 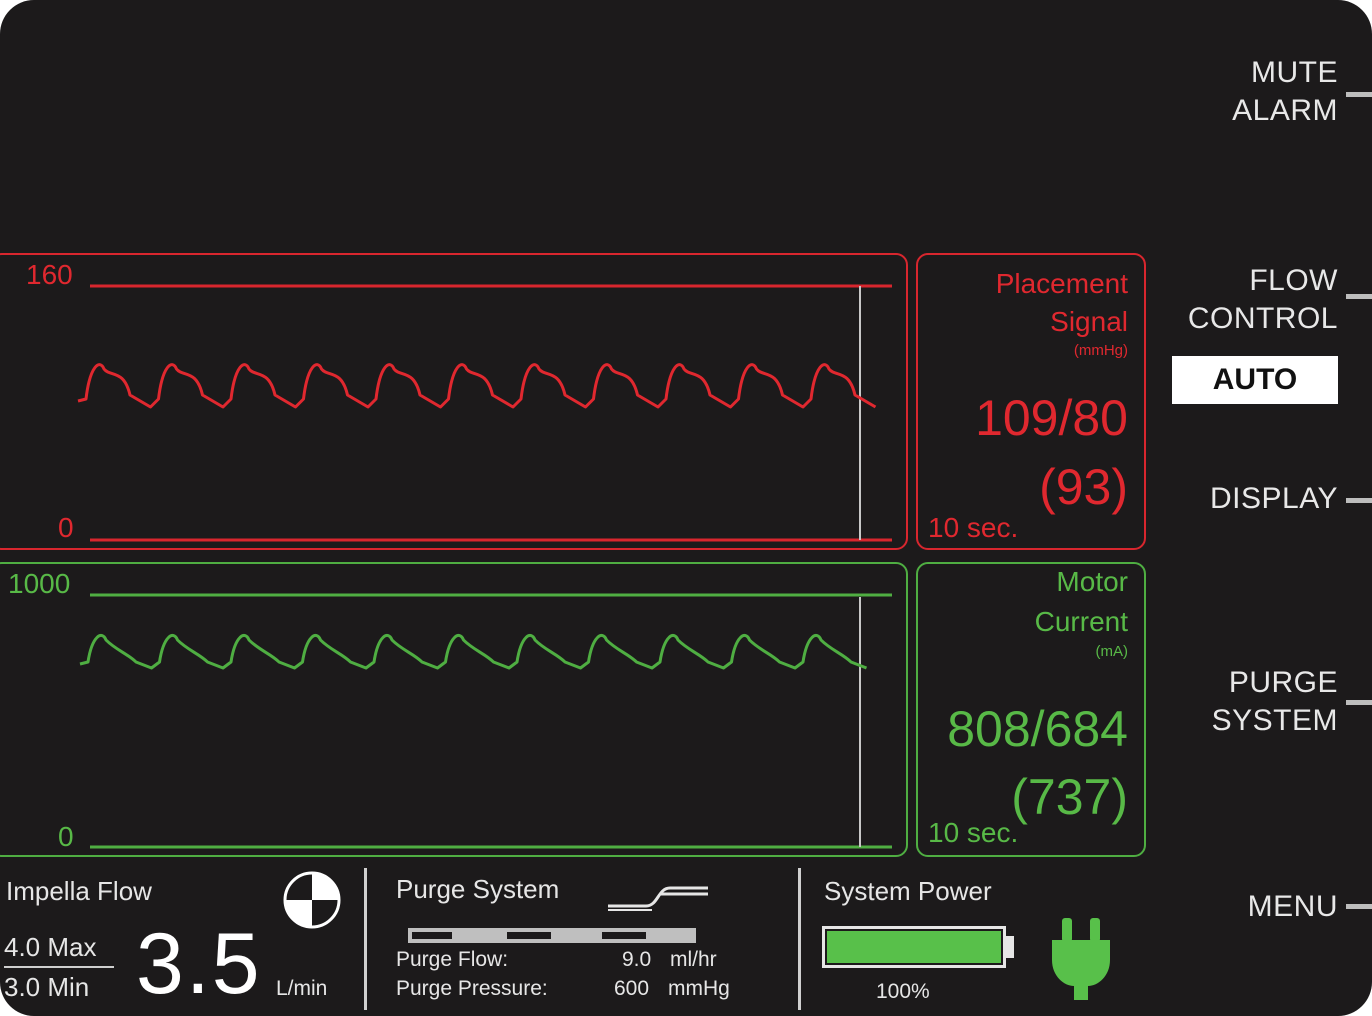 I want to click on purge-system-label-2: SYSTEM, so click(x=1274, y=720).